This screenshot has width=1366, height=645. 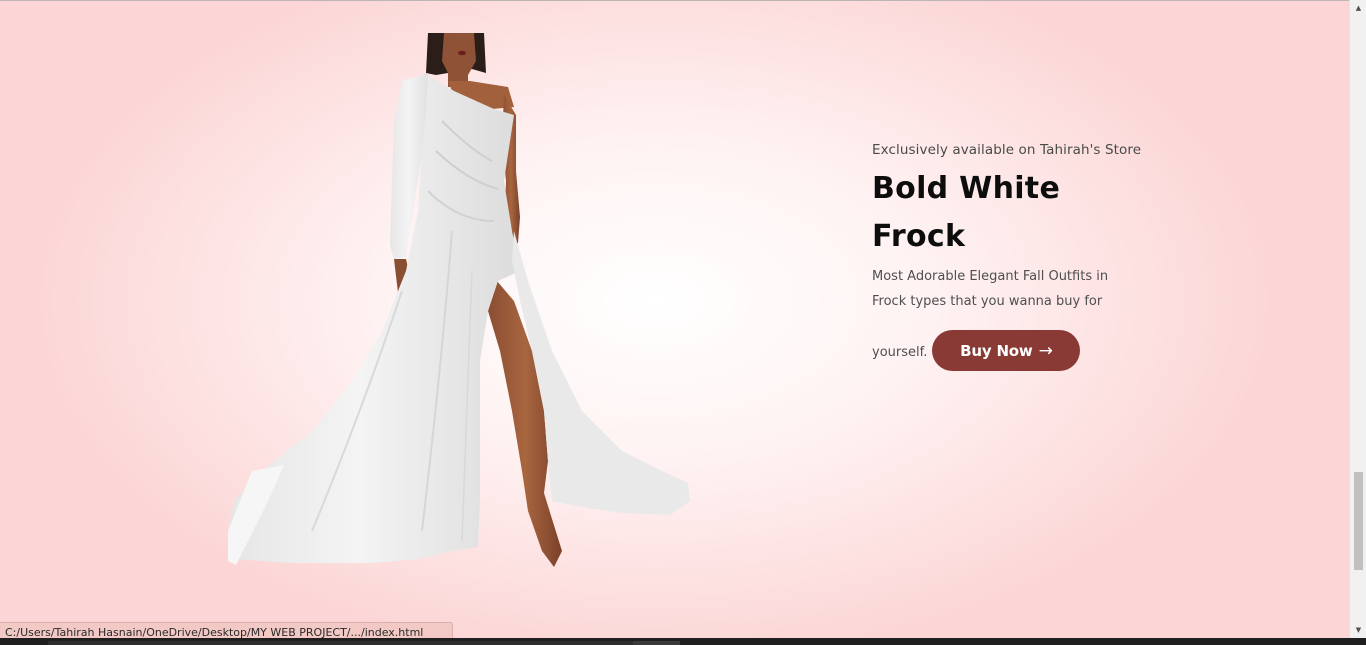 What do you see at coordinates (1358, 521) in the screenshot?
I see `scrollbar-thumb` at bounding box center [1358, 521].